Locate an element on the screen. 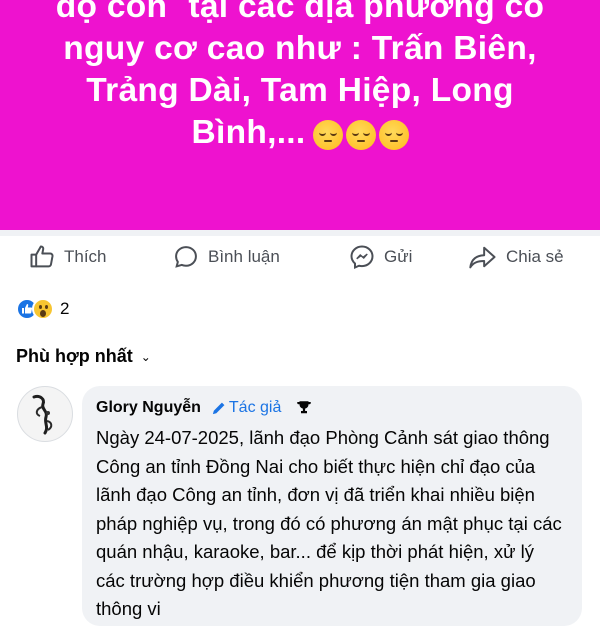  share-label: Chia sẻ is located at coordinates (535, 256).